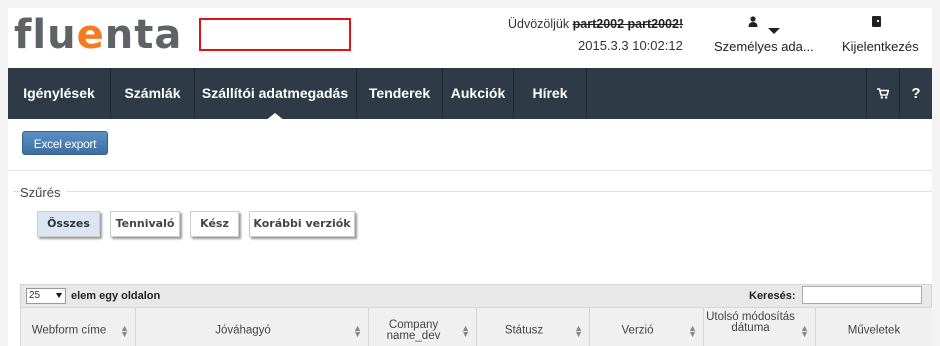 Image resolution: width=940 pixels, height=346 pixels. I want to click on column-header-label: Verzió, so click(637, 330).